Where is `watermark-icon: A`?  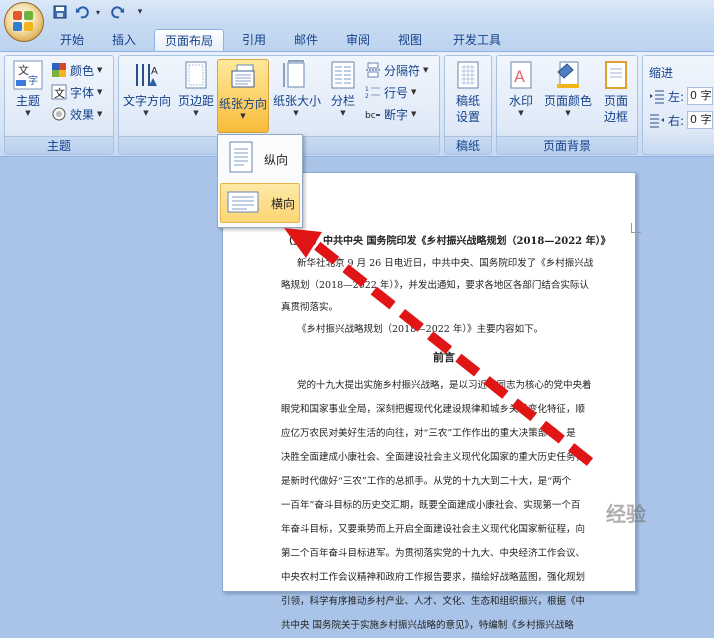
watermark-icon: A is located at coordinates (521, 75).